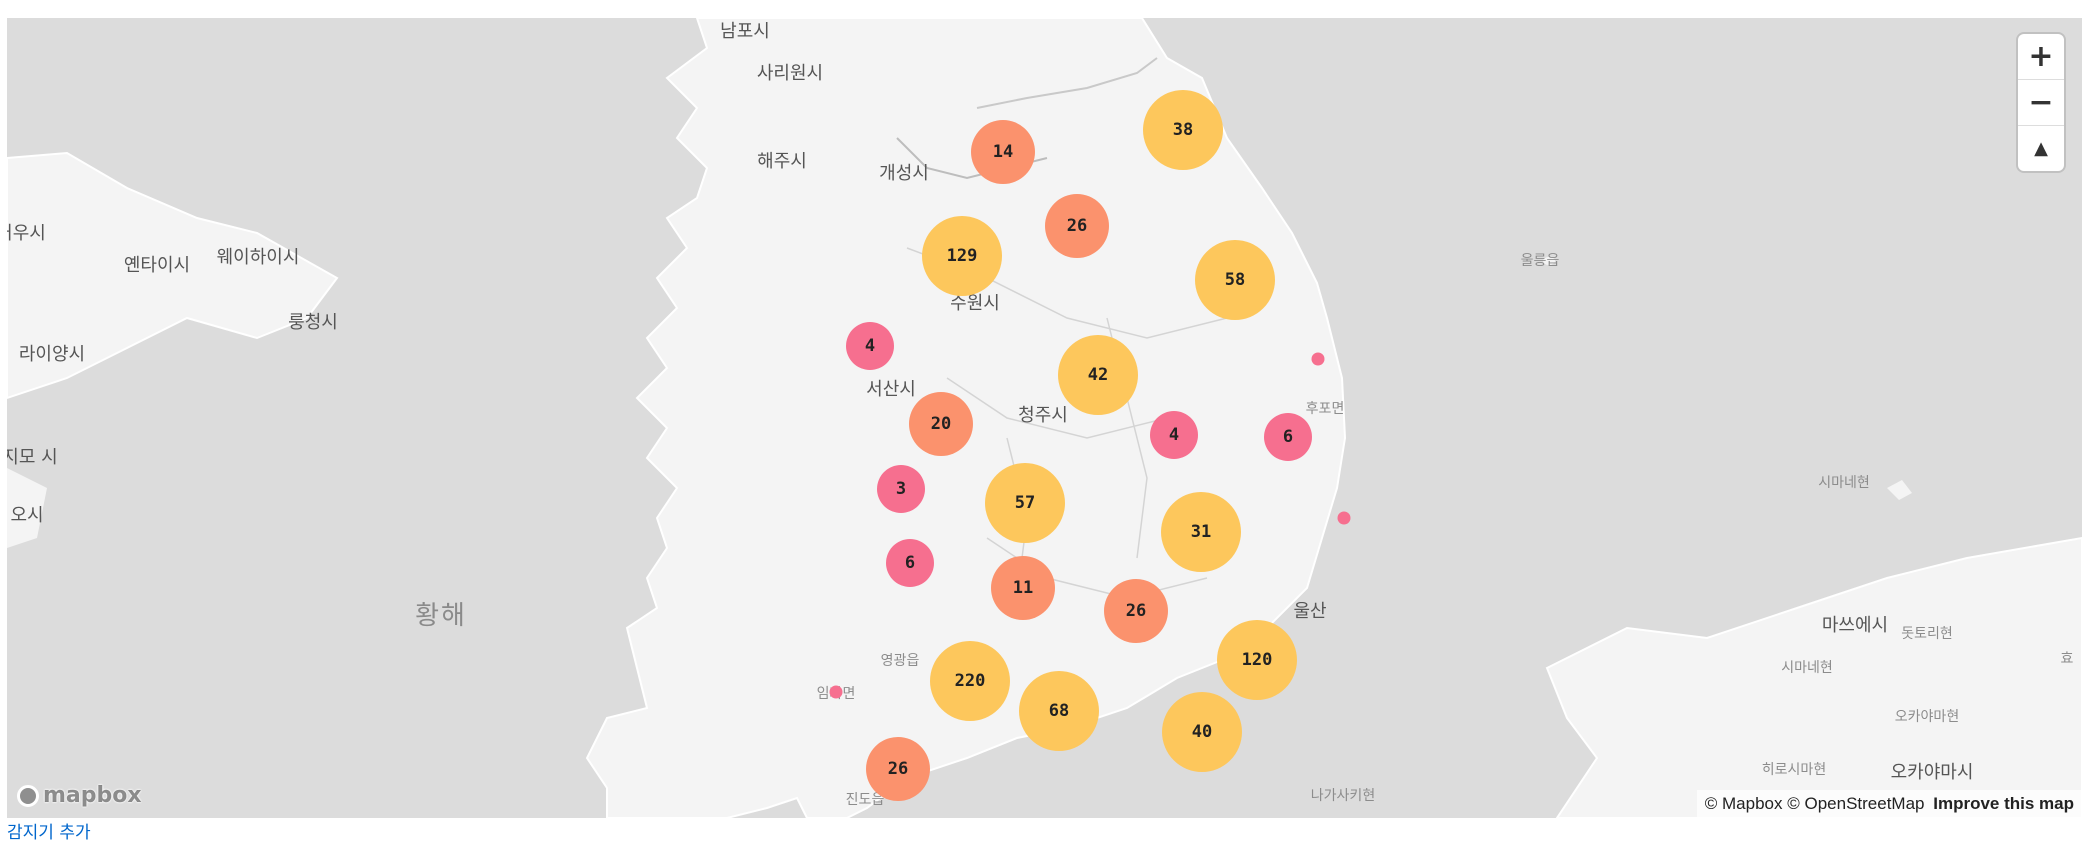  Describe the element at coordinates (962, 256) in the screenshot. I see `cluster-marker: 129` at that location.